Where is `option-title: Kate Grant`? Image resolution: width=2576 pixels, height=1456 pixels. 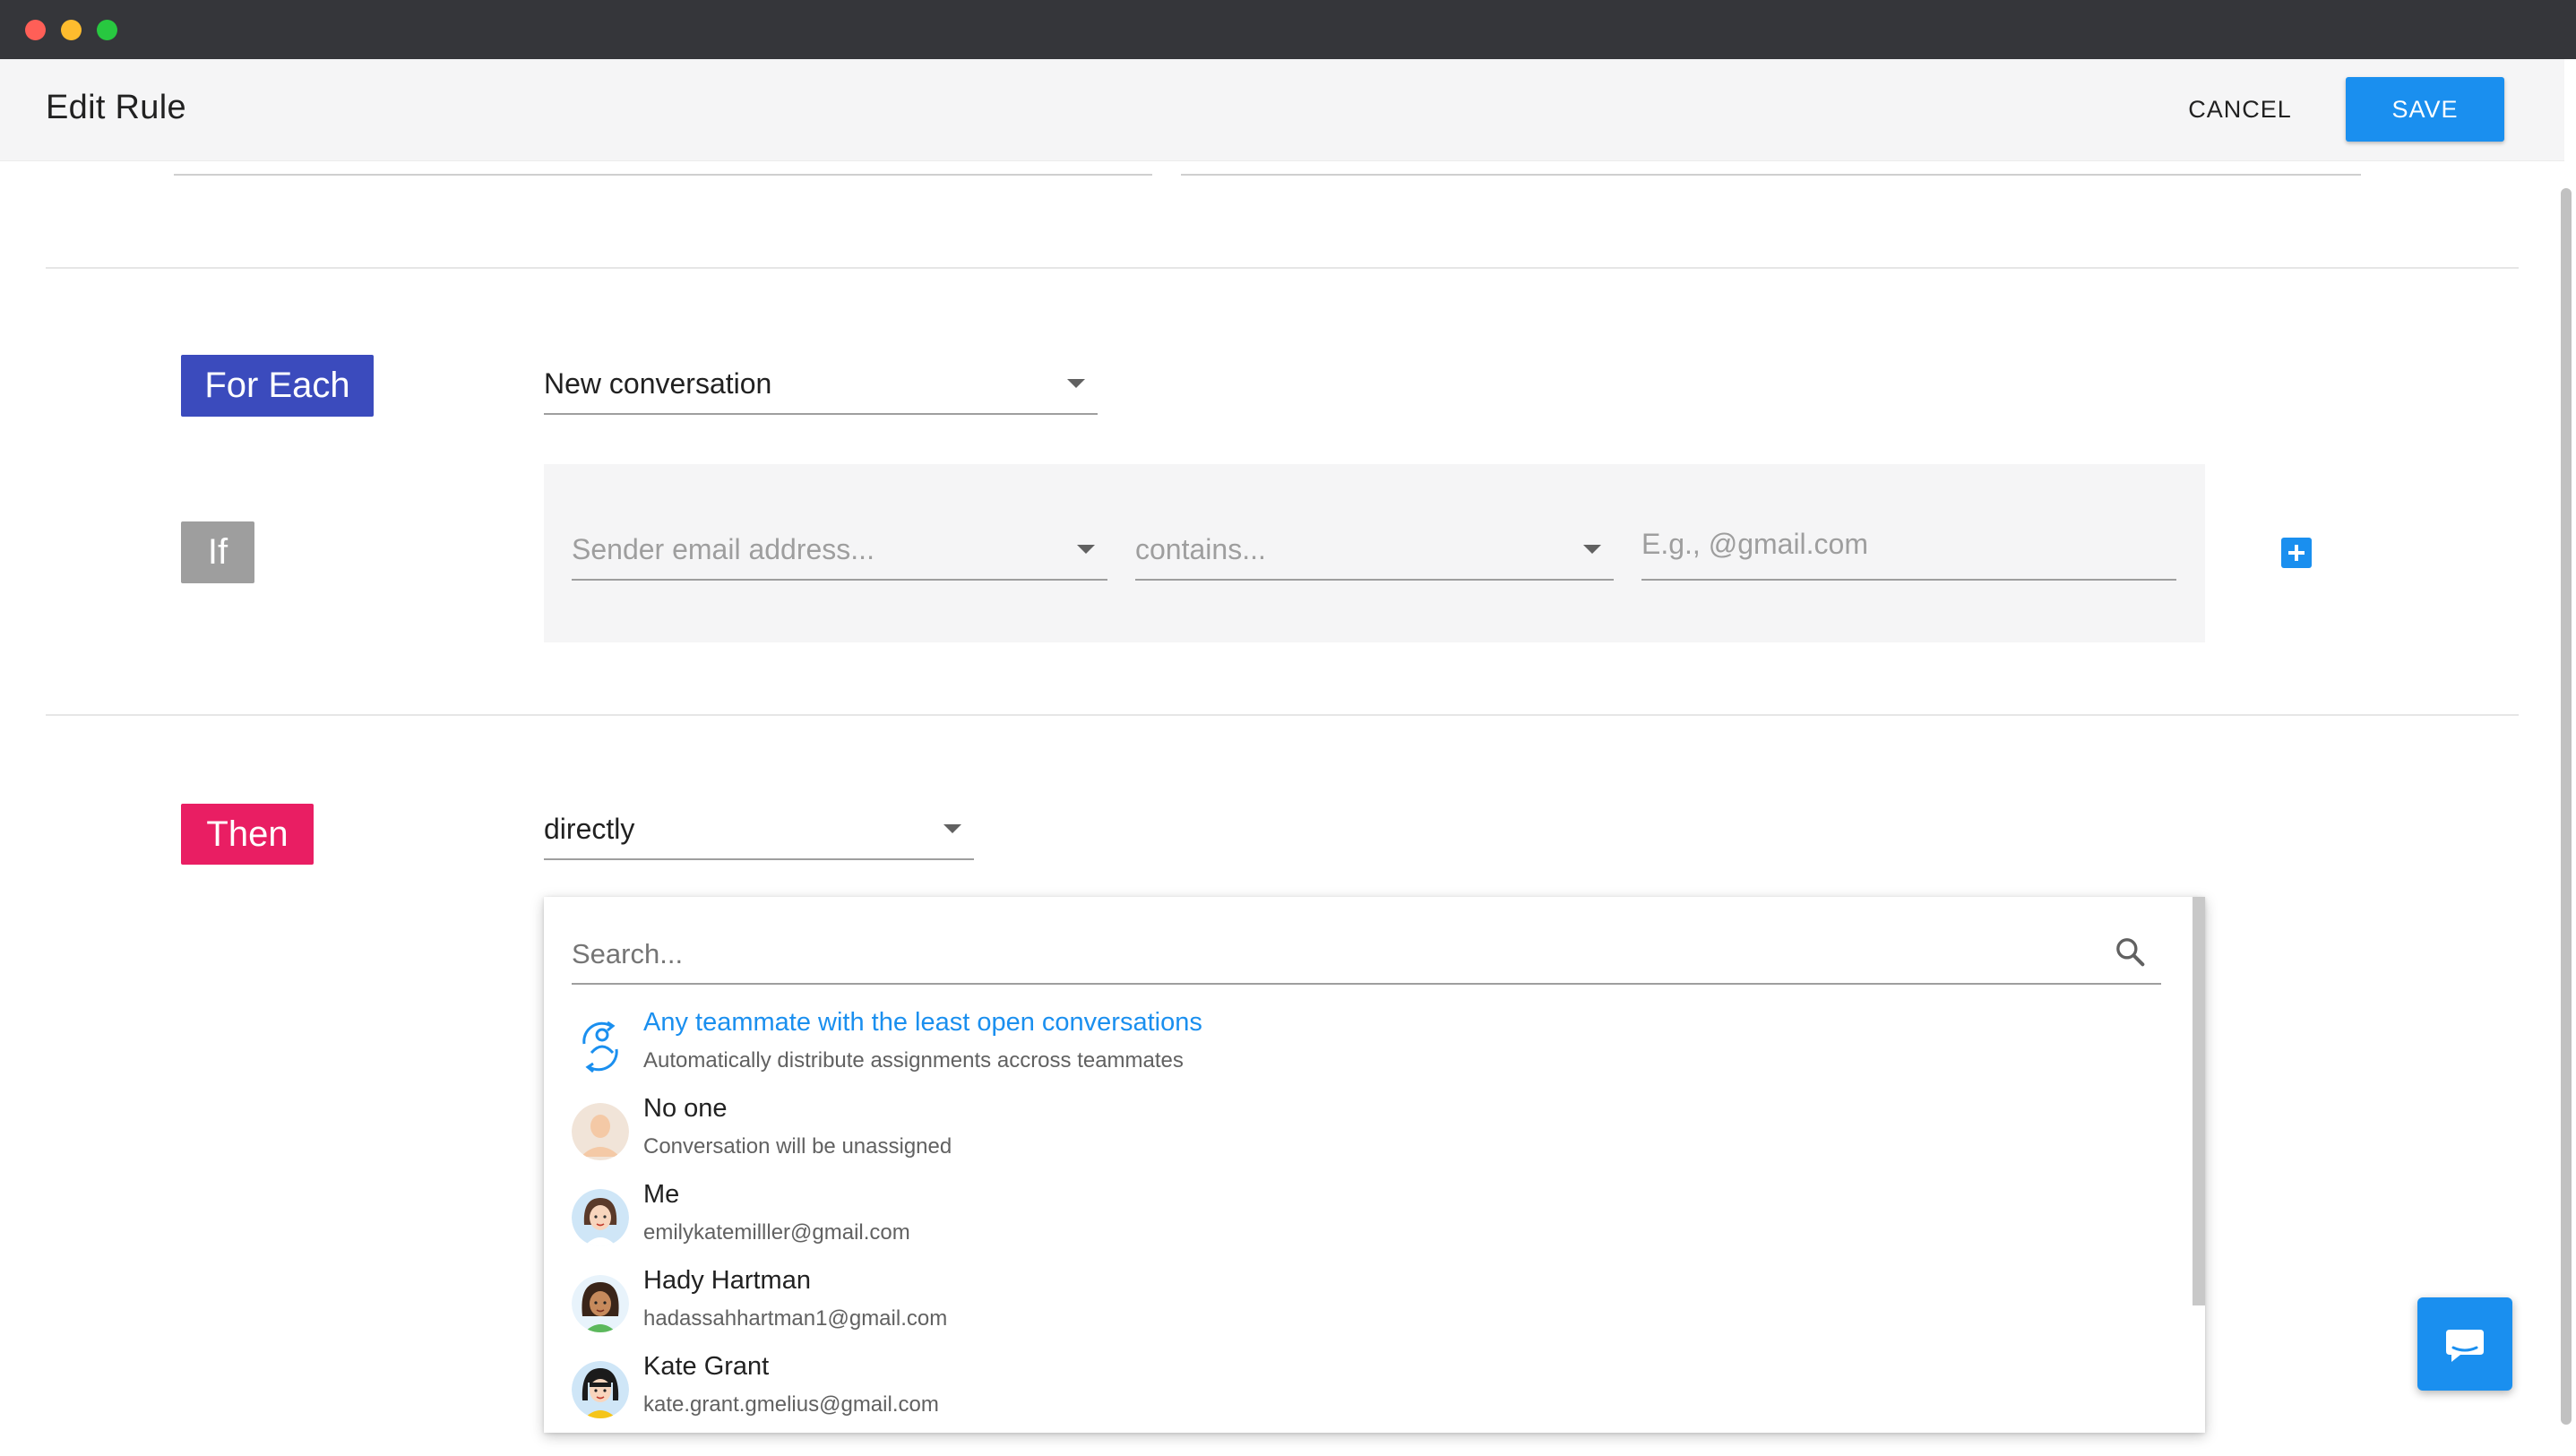
option-title: Kate Grant is located at coordinates (707, 1366).